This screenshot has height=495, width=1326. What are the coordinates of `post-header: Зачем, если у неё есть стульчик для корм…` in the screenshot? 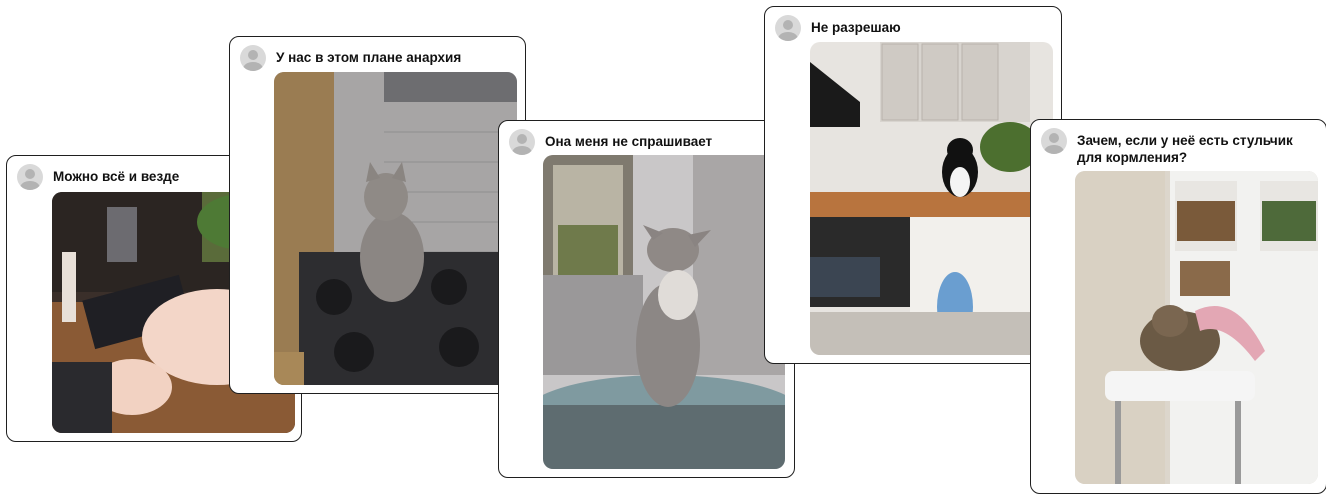 It's located at (1178, 147).